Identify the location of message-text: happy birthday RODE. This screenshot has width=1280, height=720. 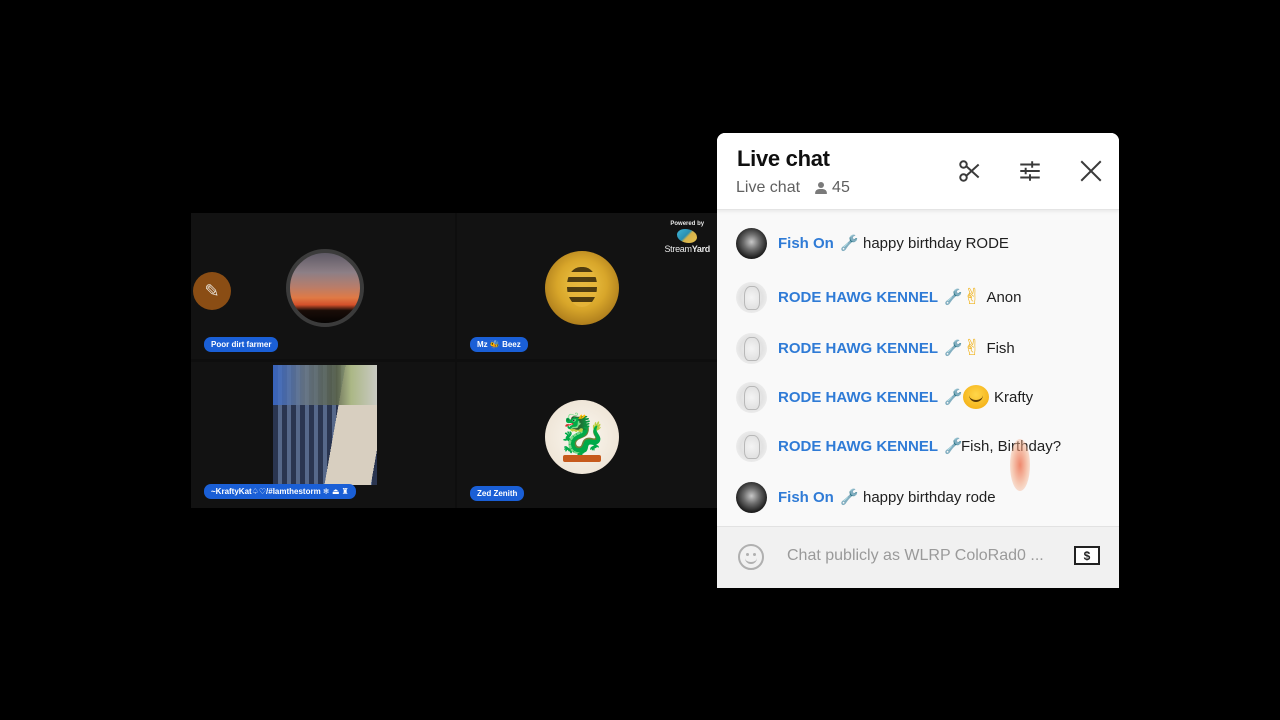
(936, 243).